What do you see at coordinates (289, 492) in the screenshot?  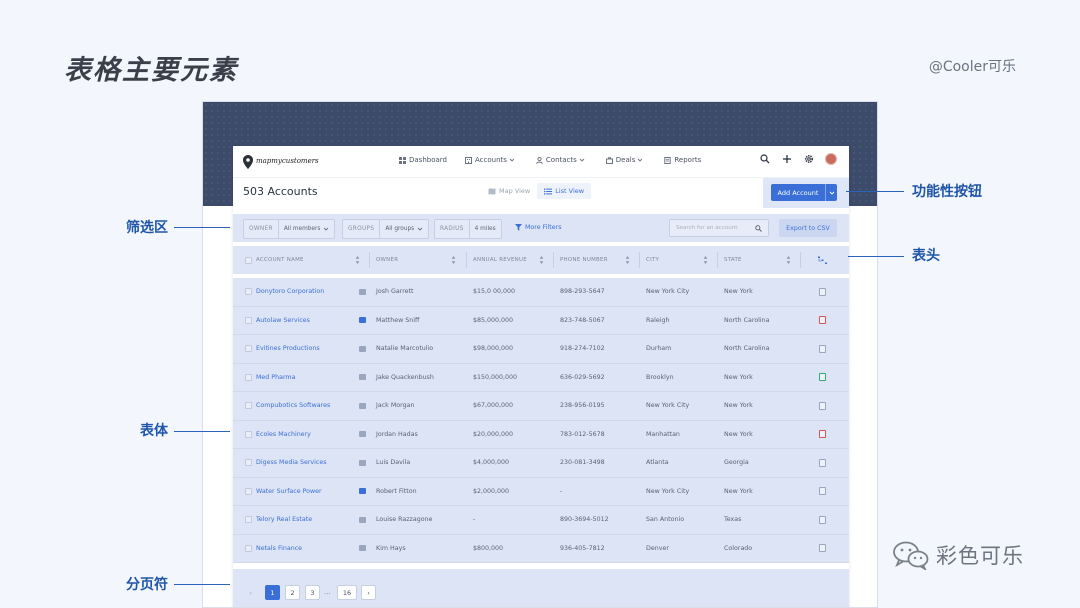 I see `account-name-cell: Water Surface Power` at bounding box center [289, 492].